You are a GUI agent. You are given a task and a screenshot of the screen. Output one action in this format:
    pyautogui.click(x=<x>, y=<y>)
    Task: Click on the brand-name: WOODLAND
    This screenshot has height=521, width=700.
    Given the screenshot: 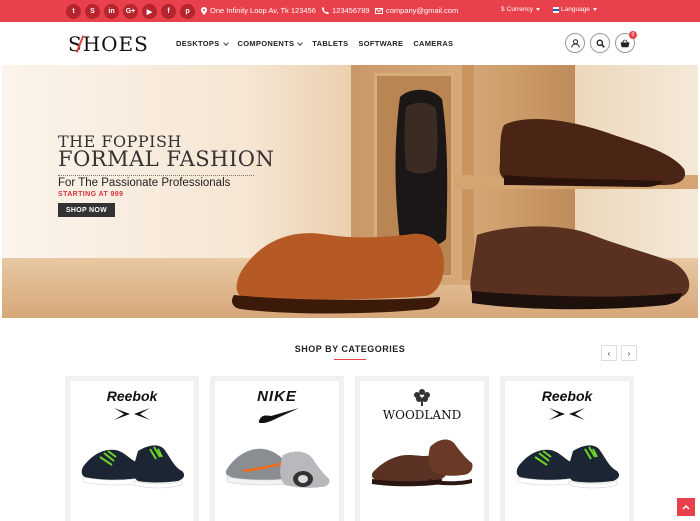 What is the action you would take?
    pyautogui.click(x=422, y=415)
    